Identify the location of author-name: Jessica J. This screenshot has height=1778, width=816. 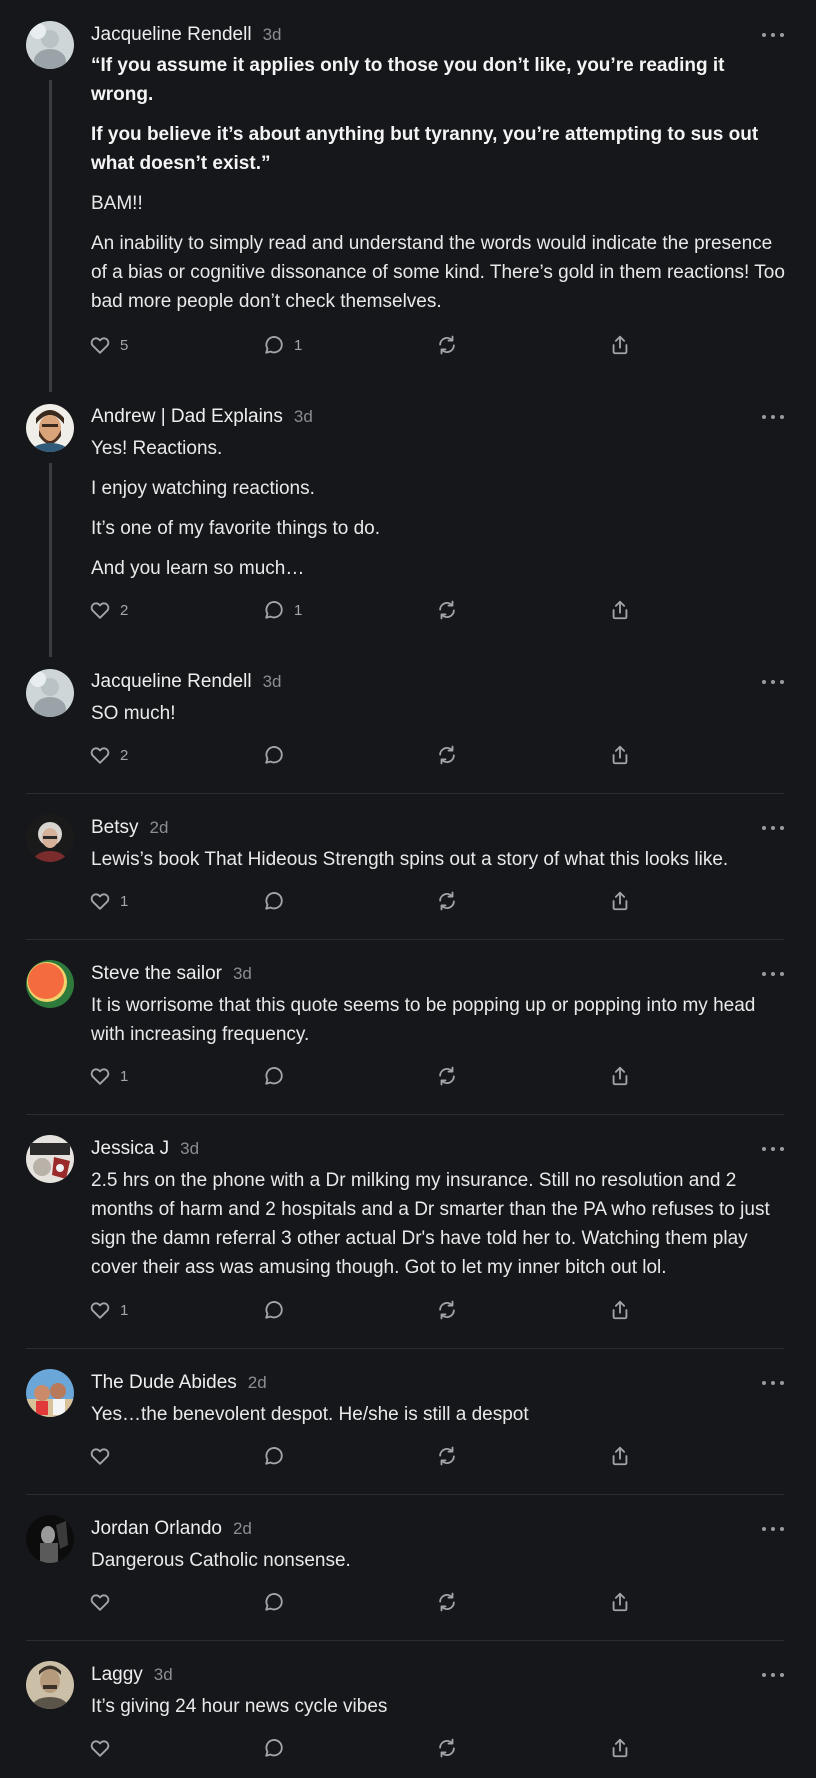
(130, 1149).